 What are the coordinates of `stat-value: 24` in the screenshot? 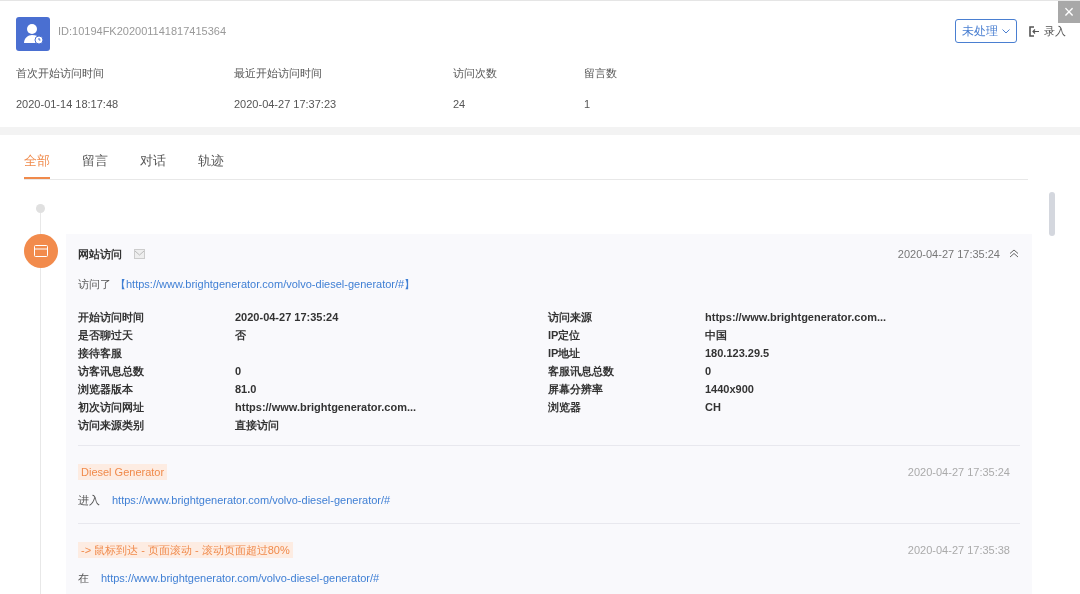 It's located at (460, 104).